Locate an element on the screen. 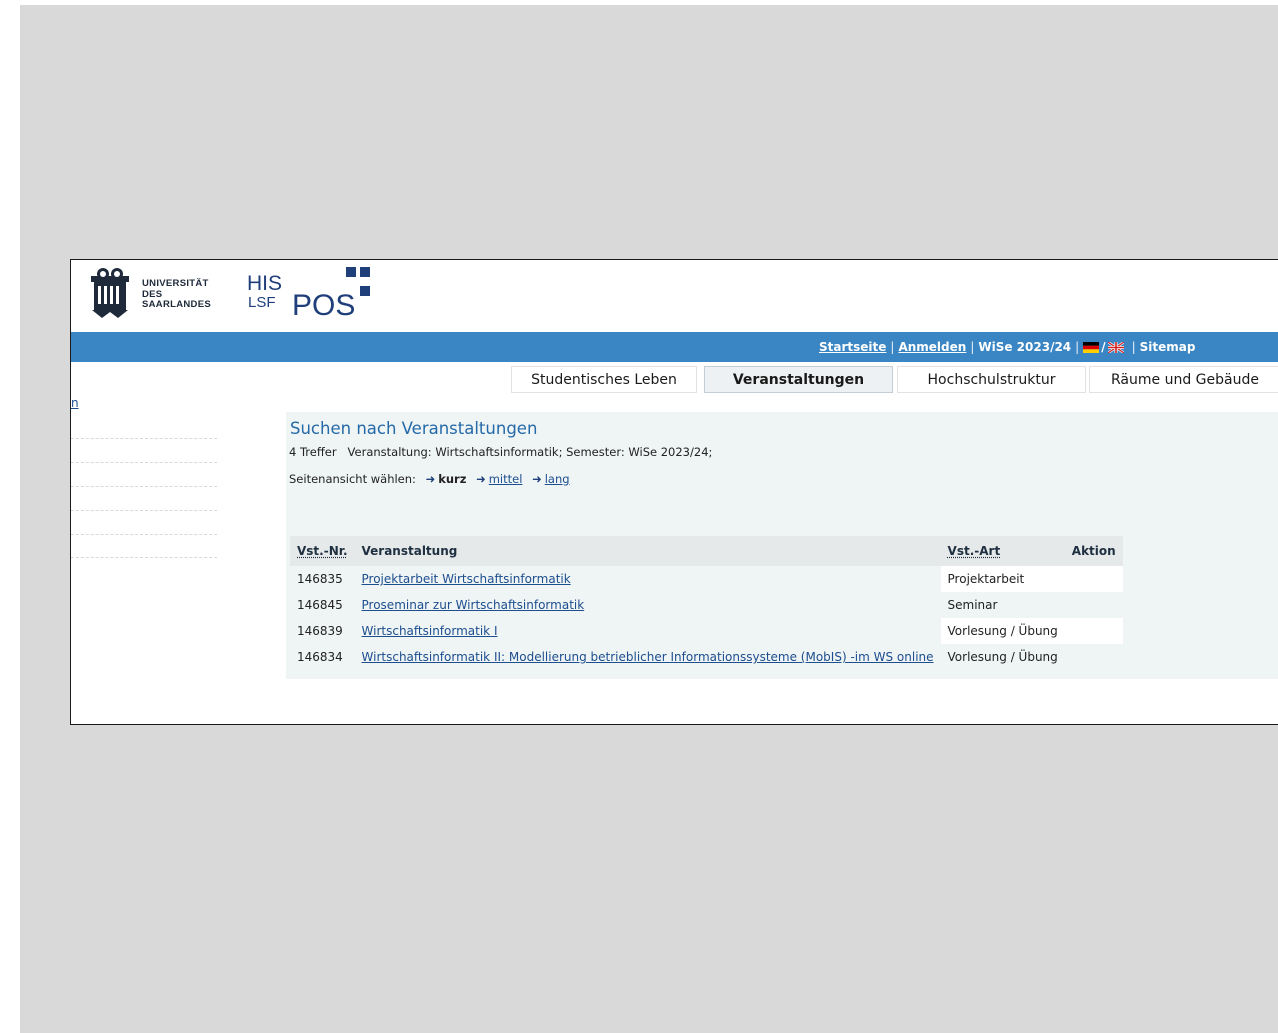 The height and width of the screenshot is (1033, 1278). course-title-cell: Proseminar zur Wirtschaftsinformatik is located at coordinates (647, 605).